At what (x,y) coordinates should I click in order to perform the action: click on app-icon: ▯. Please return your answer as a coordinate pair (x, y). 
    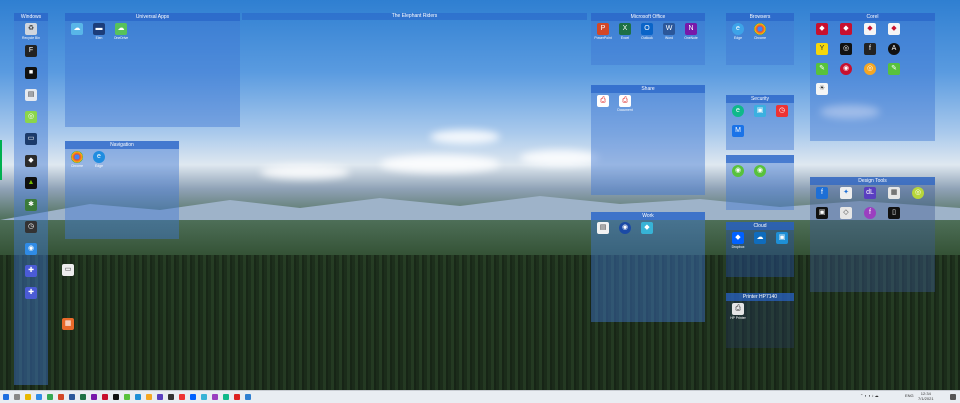
    Looking at the image, I should click on (894, 213).